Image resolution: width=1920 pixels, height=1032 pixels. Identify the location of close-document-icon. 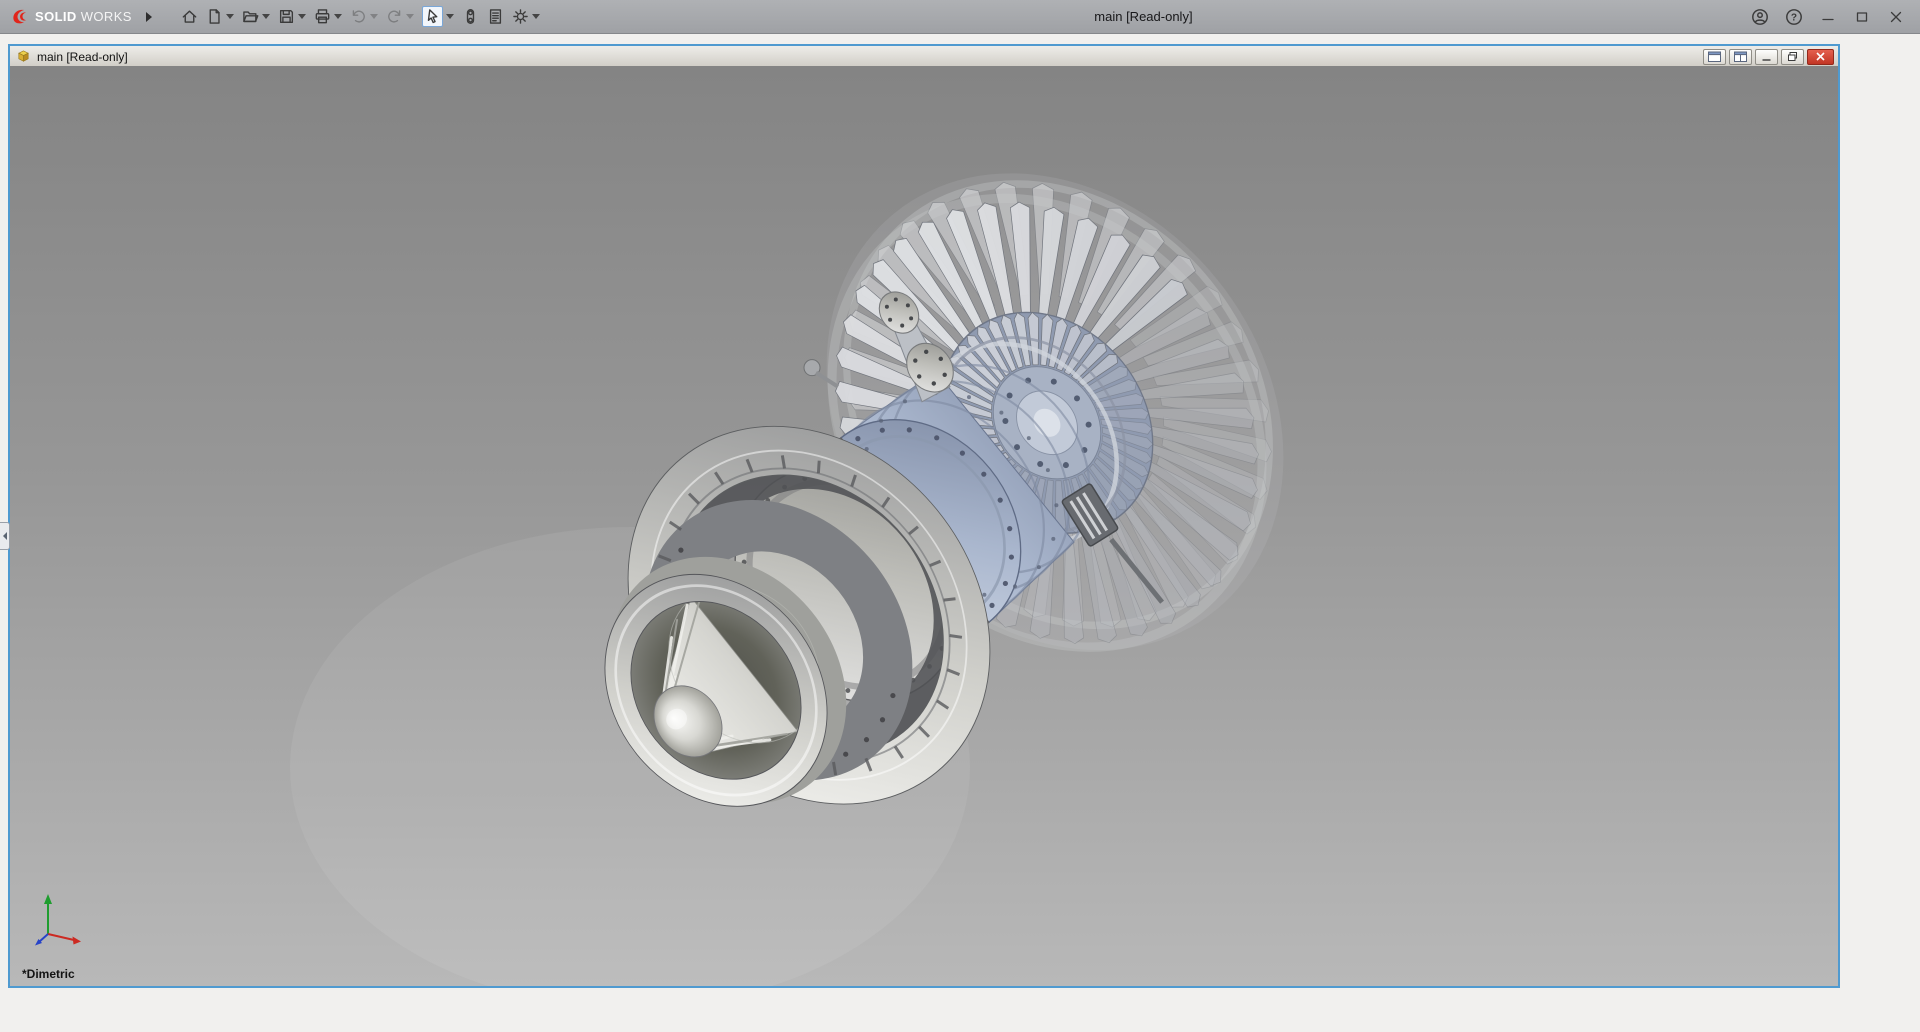
(1820, 56).